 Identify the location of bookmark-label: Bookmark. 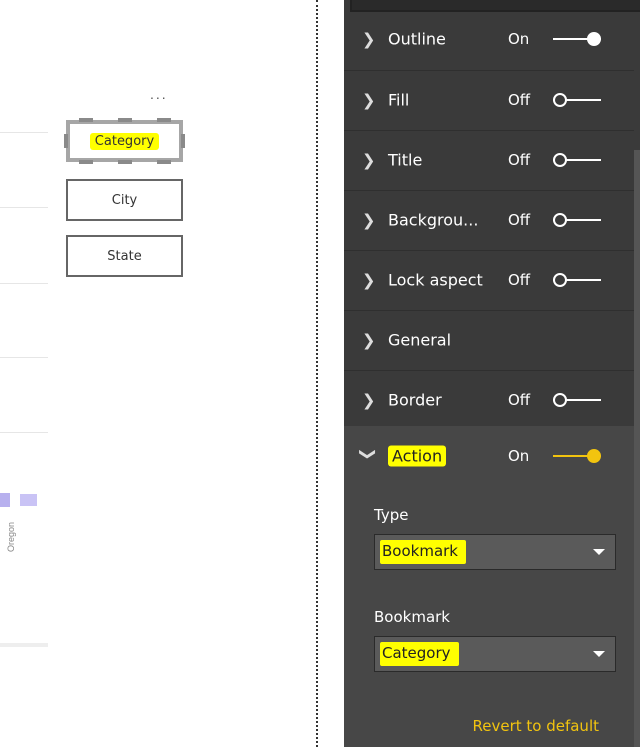
(412, 617).